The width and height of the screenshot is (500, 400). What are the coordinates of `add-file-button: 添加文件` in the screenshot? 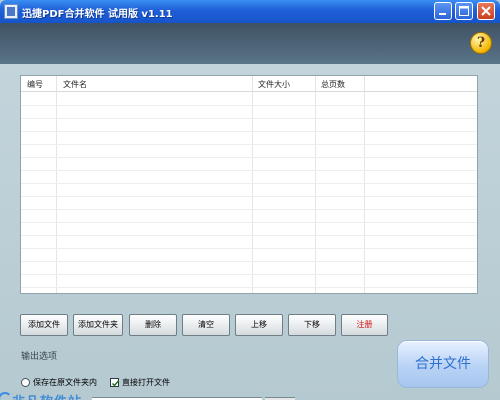 It's located at (44, 325).